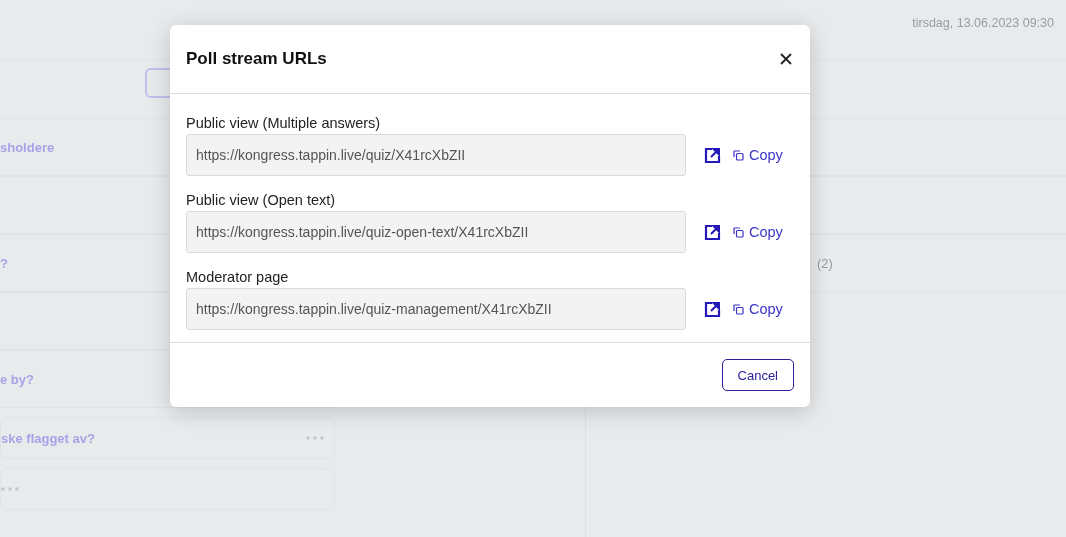 This screenshot has height=537, width=1066. I want to click on field-label: Moderator page, so click(238, 277).